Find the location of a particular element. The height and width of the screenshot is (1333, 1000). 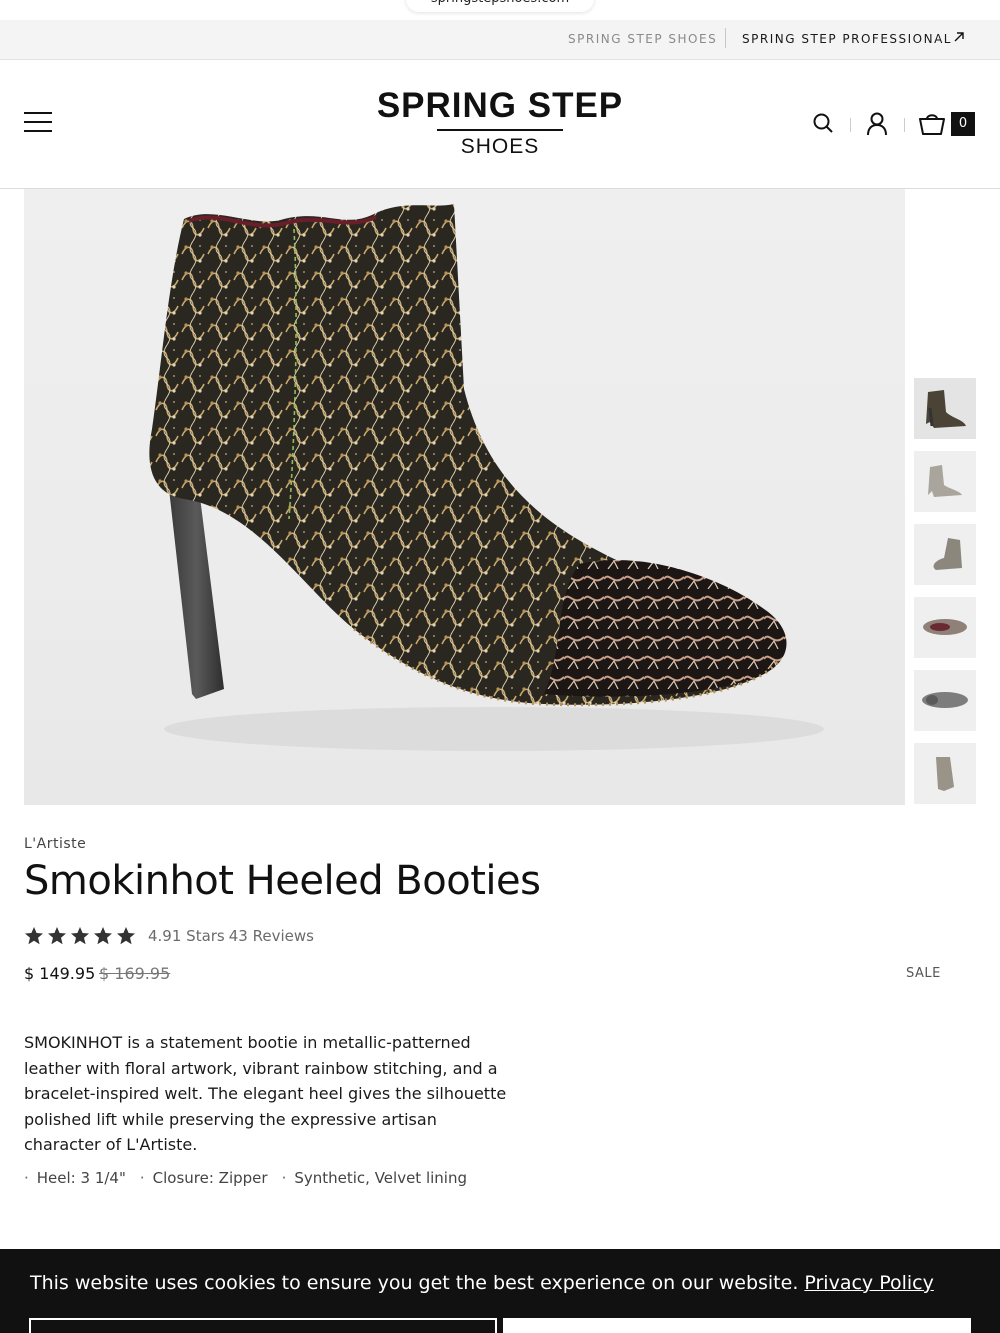

cookie-decline-button is located at coordinates (263, 1325).